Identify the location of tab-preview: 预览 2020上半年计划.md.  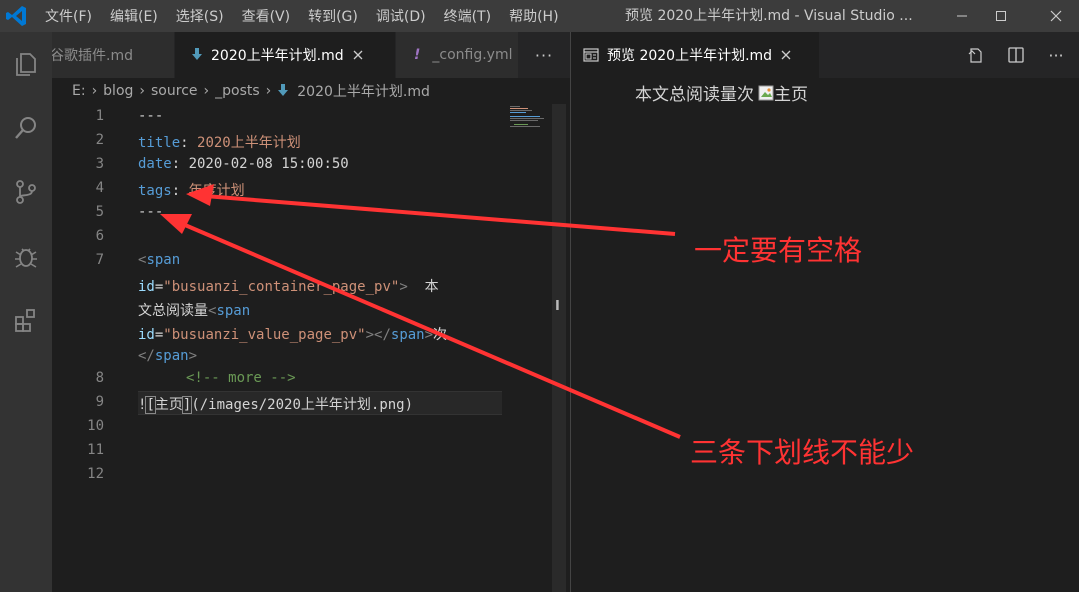
(695, 55).